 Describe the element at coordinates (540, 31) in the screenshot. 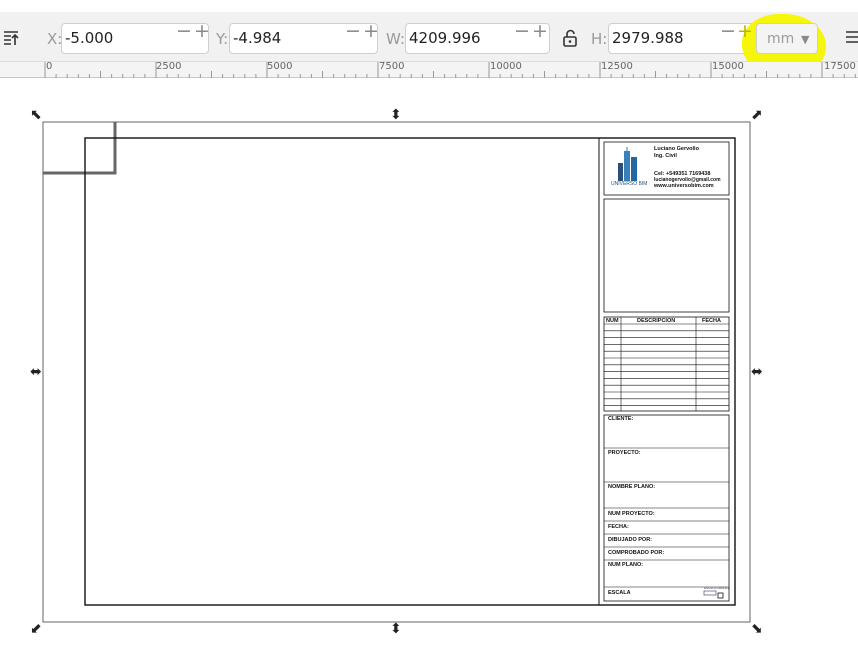

I see `width-increment-button: +` at that location.